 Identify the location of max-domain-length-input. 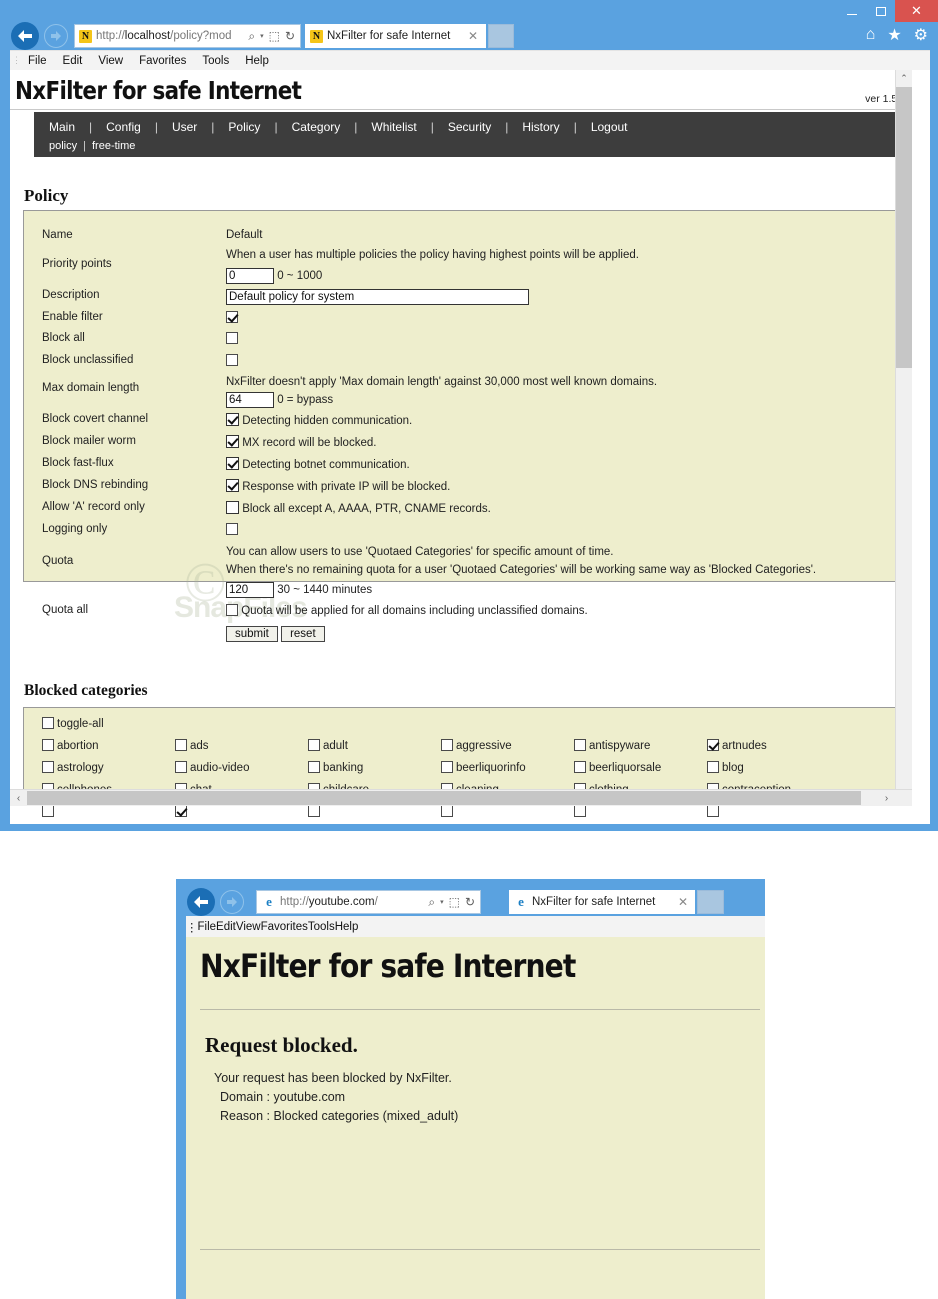
(250, 400).